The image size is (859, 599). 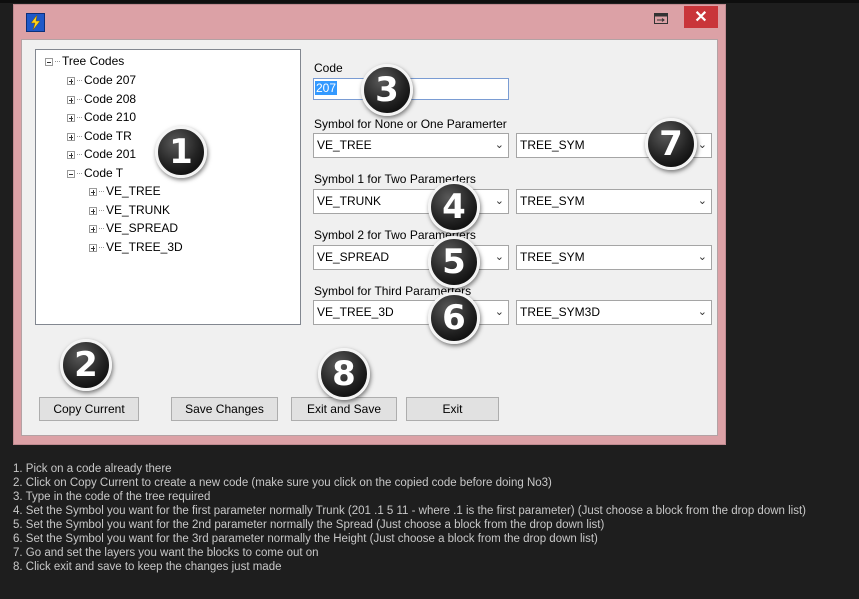 I want to click on instruction-line: 3. Type in the code of the tree required, so click(x=112, y=497).